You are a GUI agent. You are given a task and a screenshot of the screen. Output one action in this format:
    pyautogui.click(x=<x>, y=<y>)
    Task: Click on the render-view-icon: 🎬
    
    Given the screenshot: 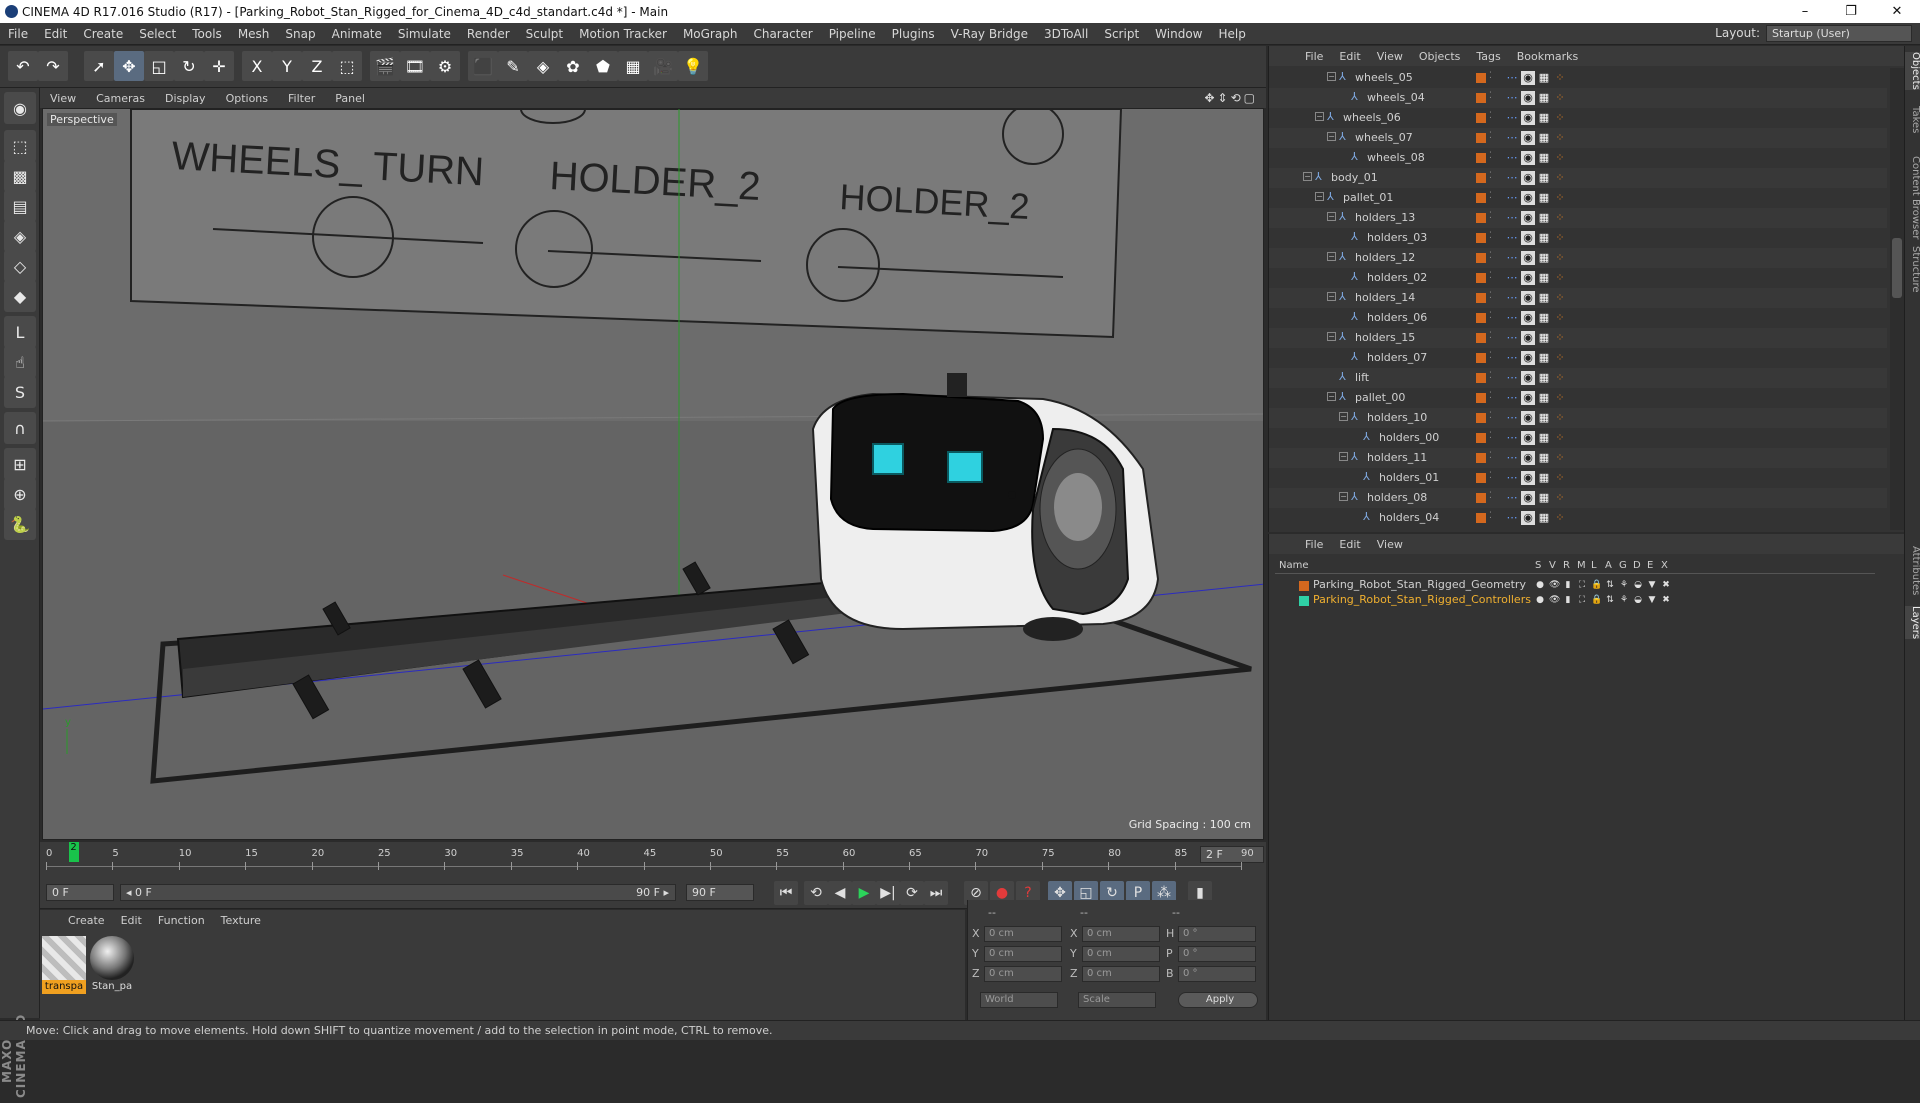 What is the action you would take?
    pyautogui.click(x=385, y=66)
    